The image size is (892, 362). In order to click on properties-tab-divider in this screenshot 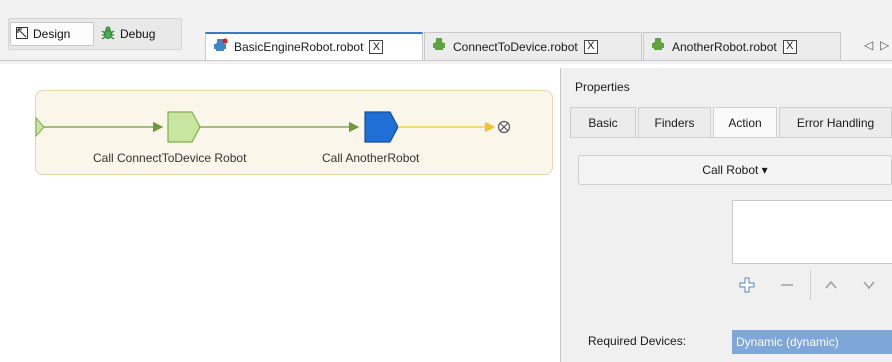, I will do `click(731, 137)`.